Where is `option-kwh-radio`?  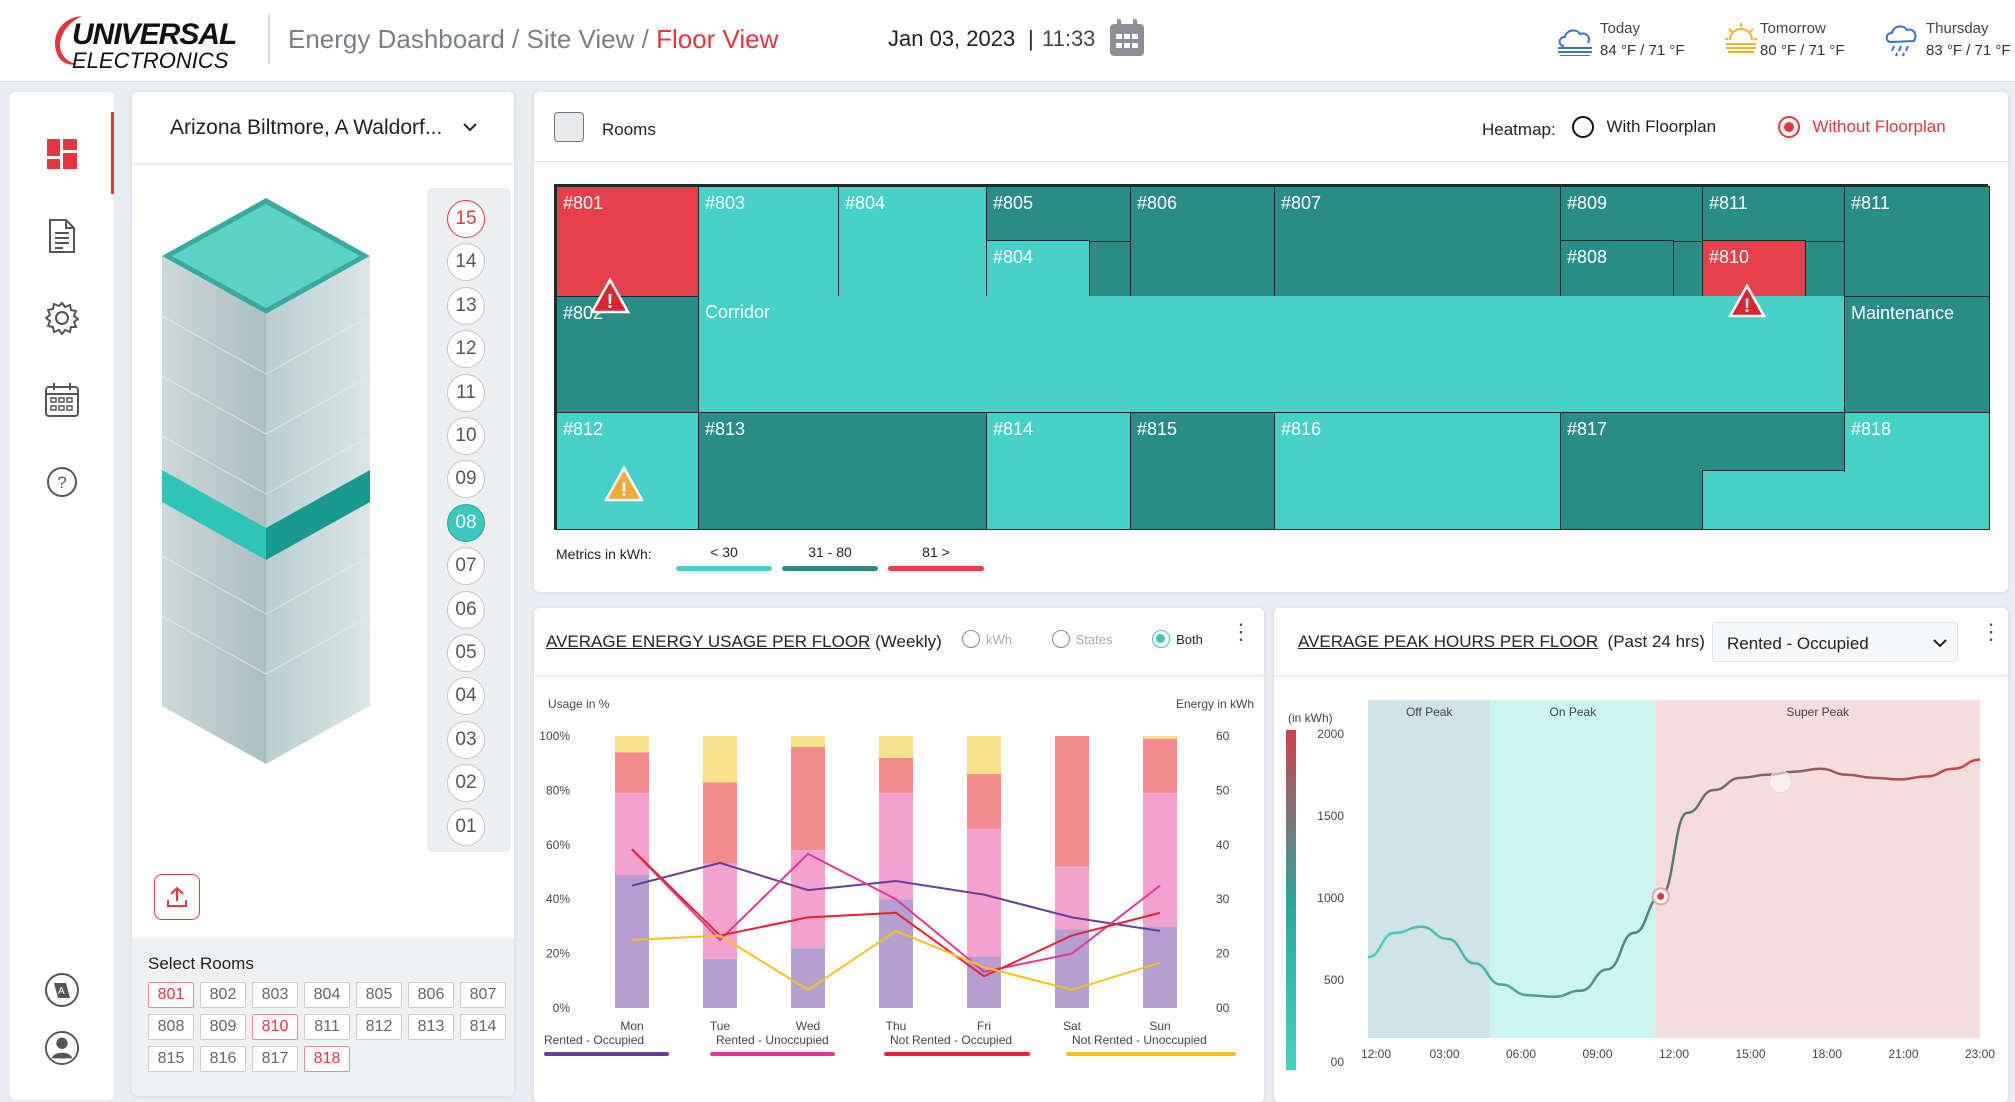 option-kwh-radio is located at coordinates (971, 639).